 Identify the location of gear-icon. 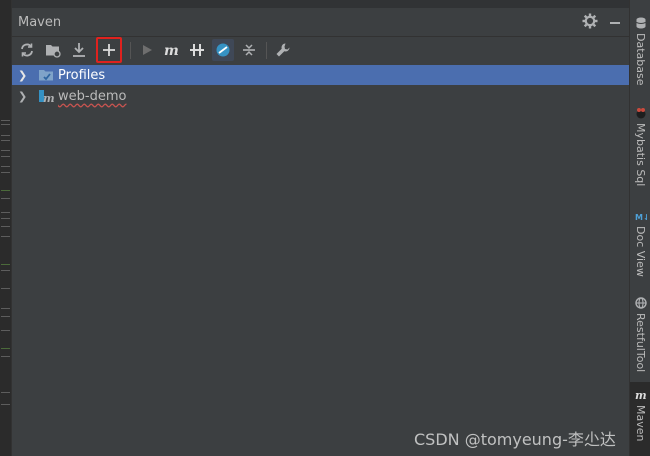
(590, 21).